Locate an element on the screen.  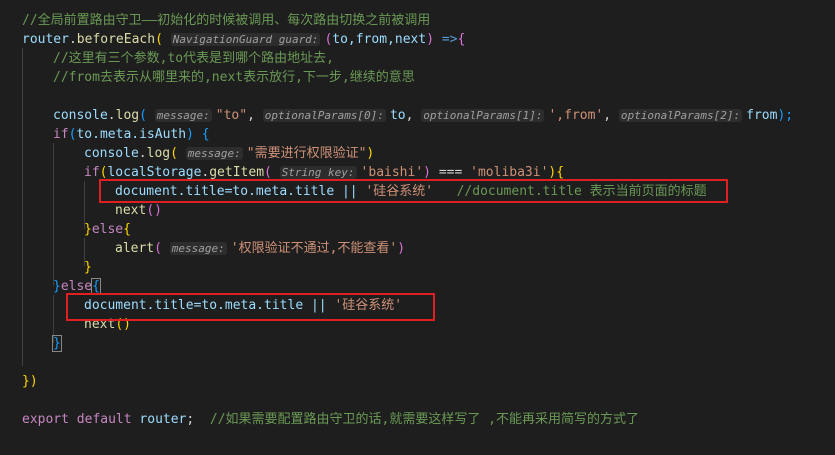
code-line-11: next() is located at coordinates (138, 210).